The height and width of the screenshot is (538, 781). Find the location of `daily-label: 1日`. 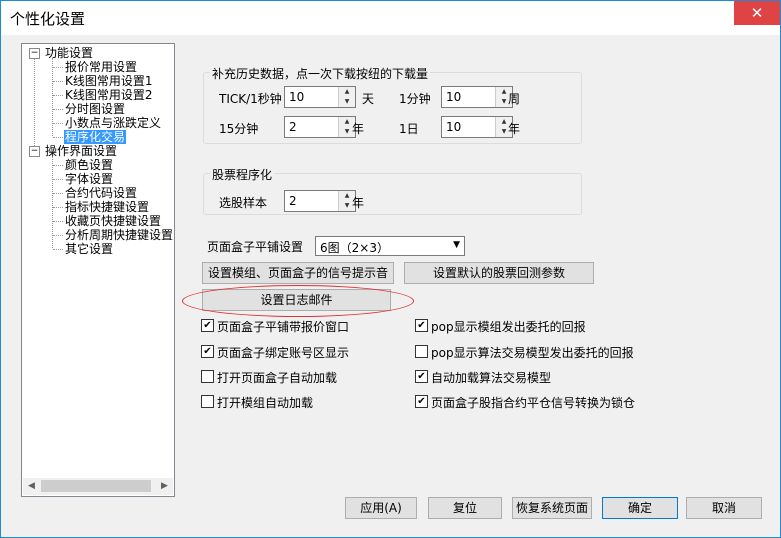

daily-label: 1日 is located at coordinates (409, 129).